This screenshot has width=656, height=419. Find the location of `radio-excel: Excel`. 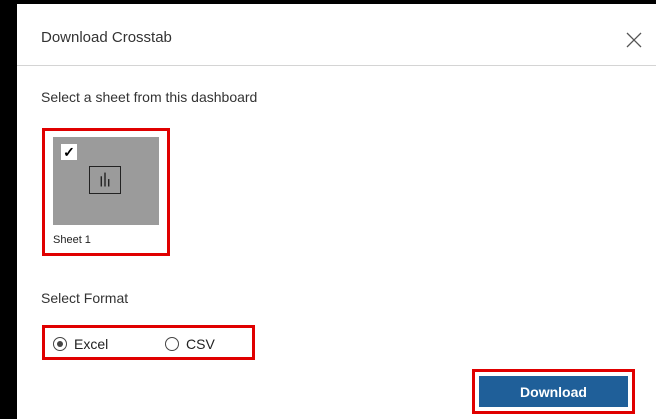

radio-excel: Excel is located at coordinates (80, 344).